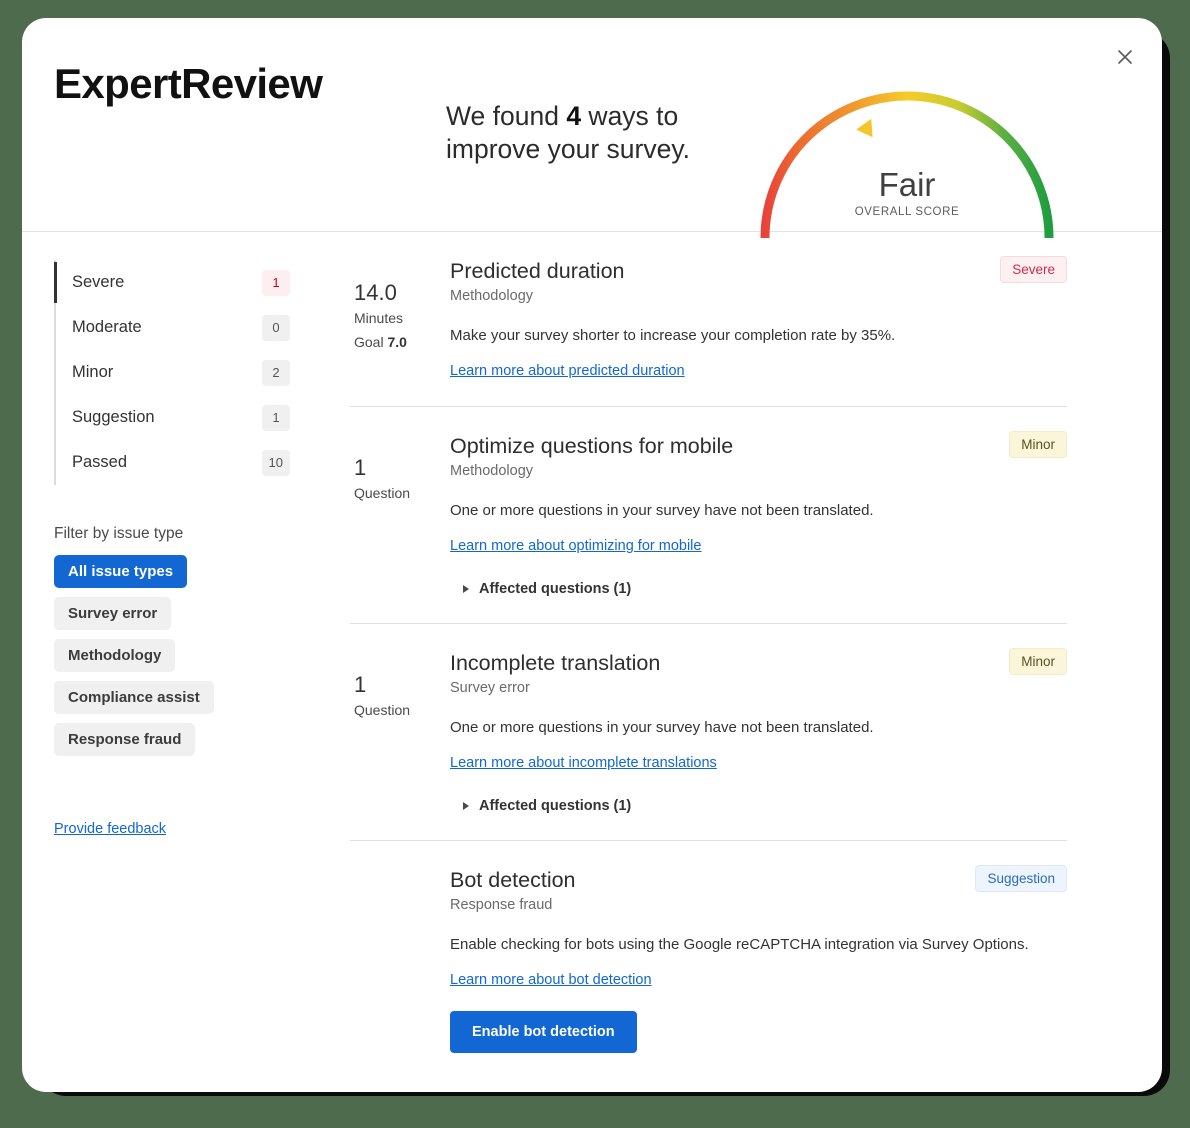  What do you see at coordinates (276, 372) in the screenshot?
I see `severity-count-badge: 2` at bounding box center [276, 372].